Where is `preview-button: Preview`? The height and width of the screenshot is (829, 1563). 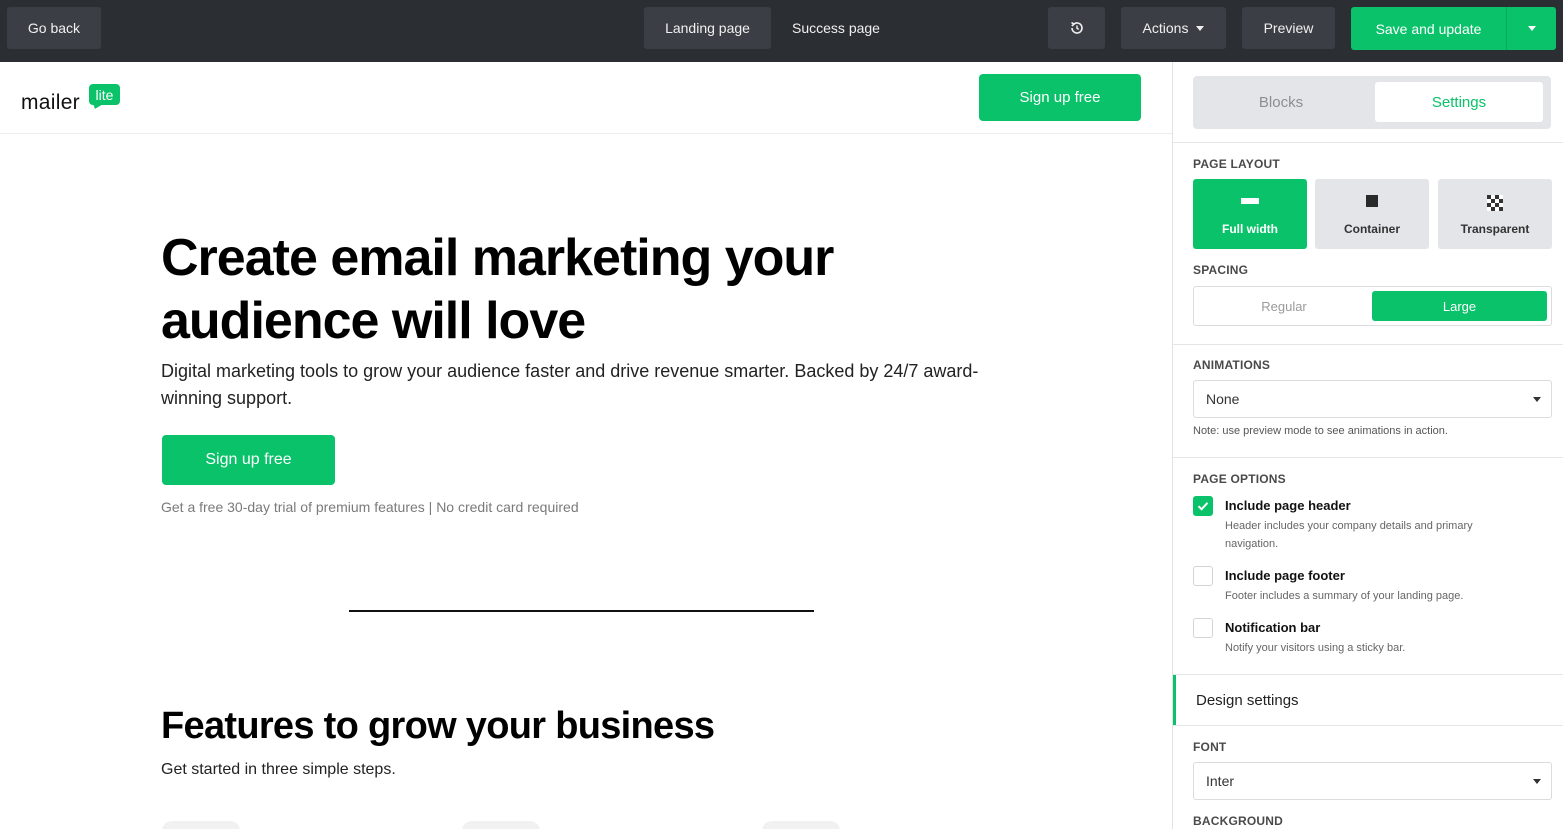 preview-button: Preview is located at coordinates (1288, 28).